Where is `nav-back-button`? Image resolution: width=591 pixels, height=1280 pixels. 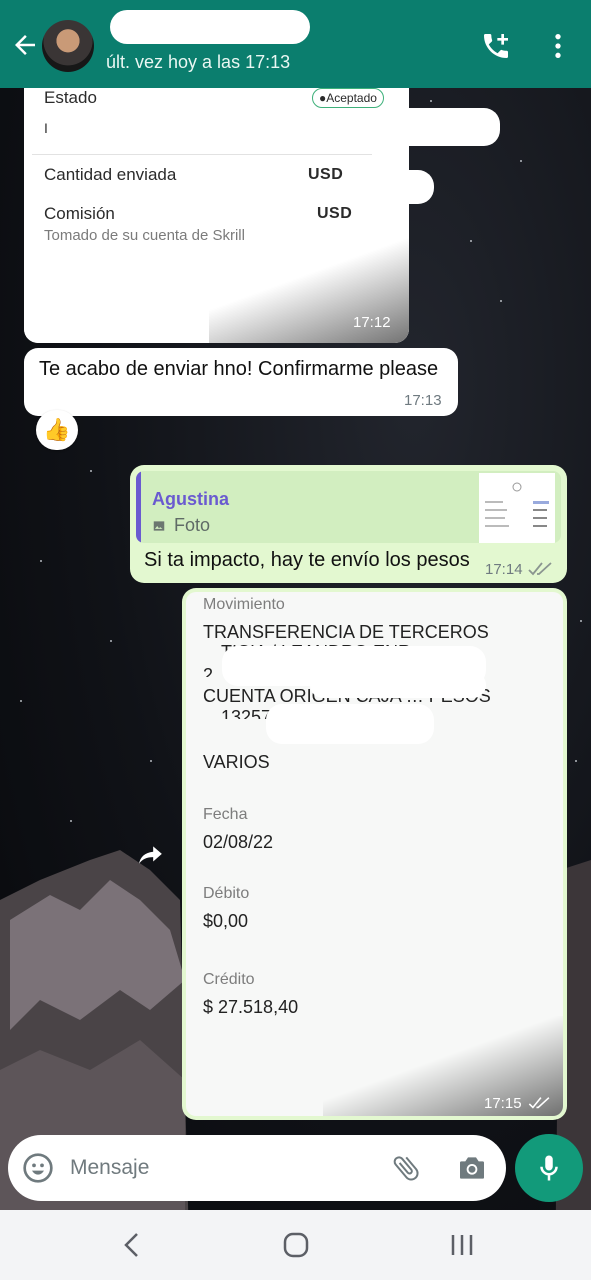
nav-back-button is located at coordinates (132, 1245).